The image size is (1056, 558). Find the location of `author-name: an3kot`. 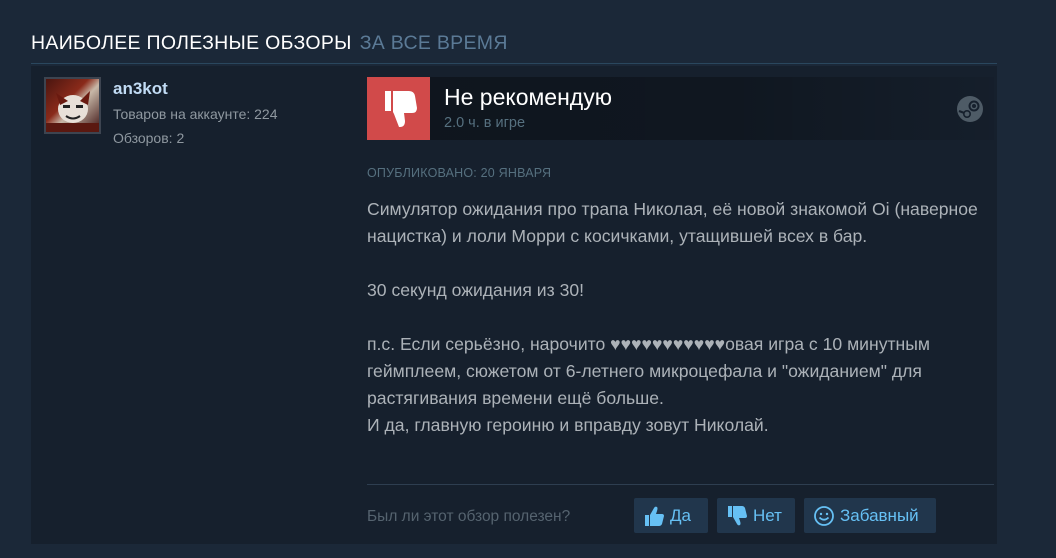

author-name: an3kot is located at coordinates (140, 89).